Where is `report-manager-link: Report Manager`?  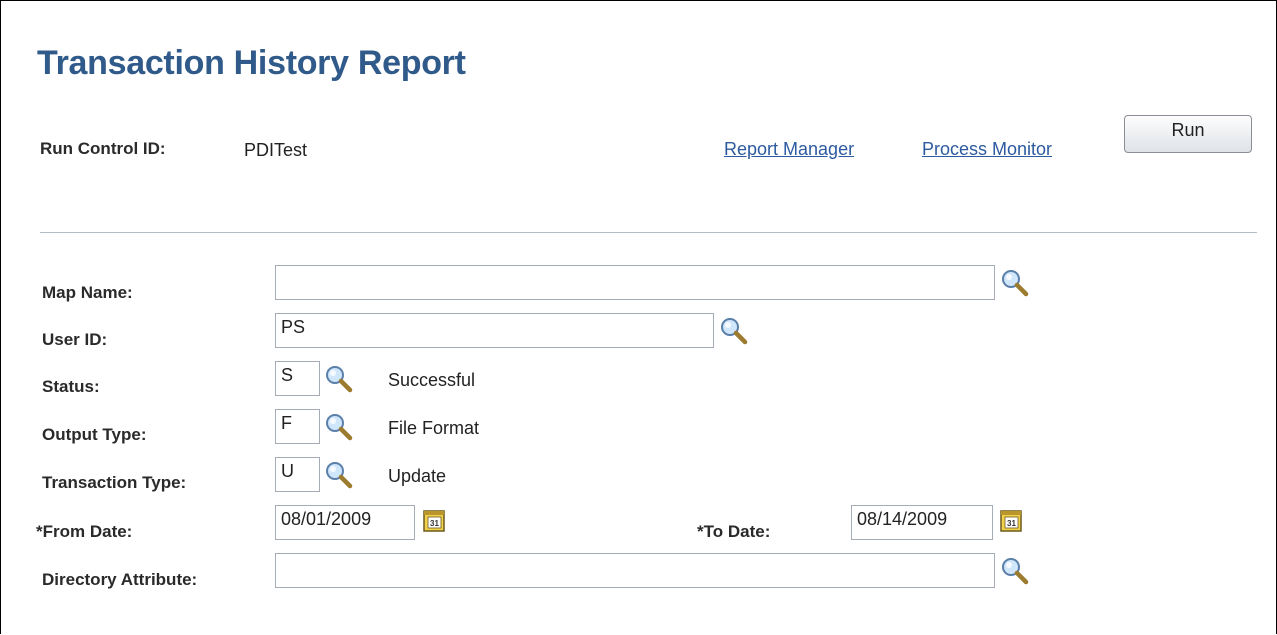 report-manager-link: Report Manager is located at coordinates (789, 149).